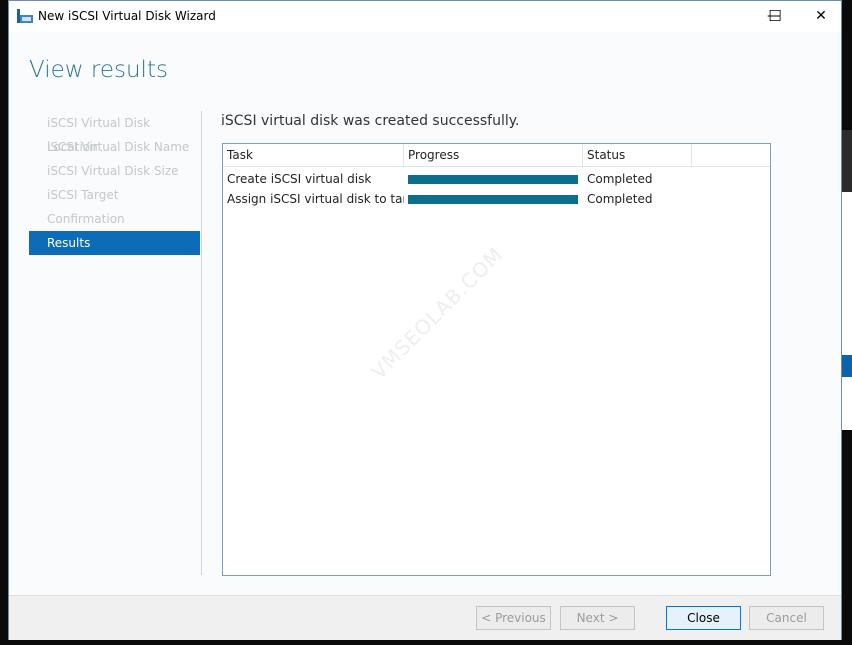 This screenshot has height=645, width=852. I want to click on previous-button: < Previous, so click(513, 618).